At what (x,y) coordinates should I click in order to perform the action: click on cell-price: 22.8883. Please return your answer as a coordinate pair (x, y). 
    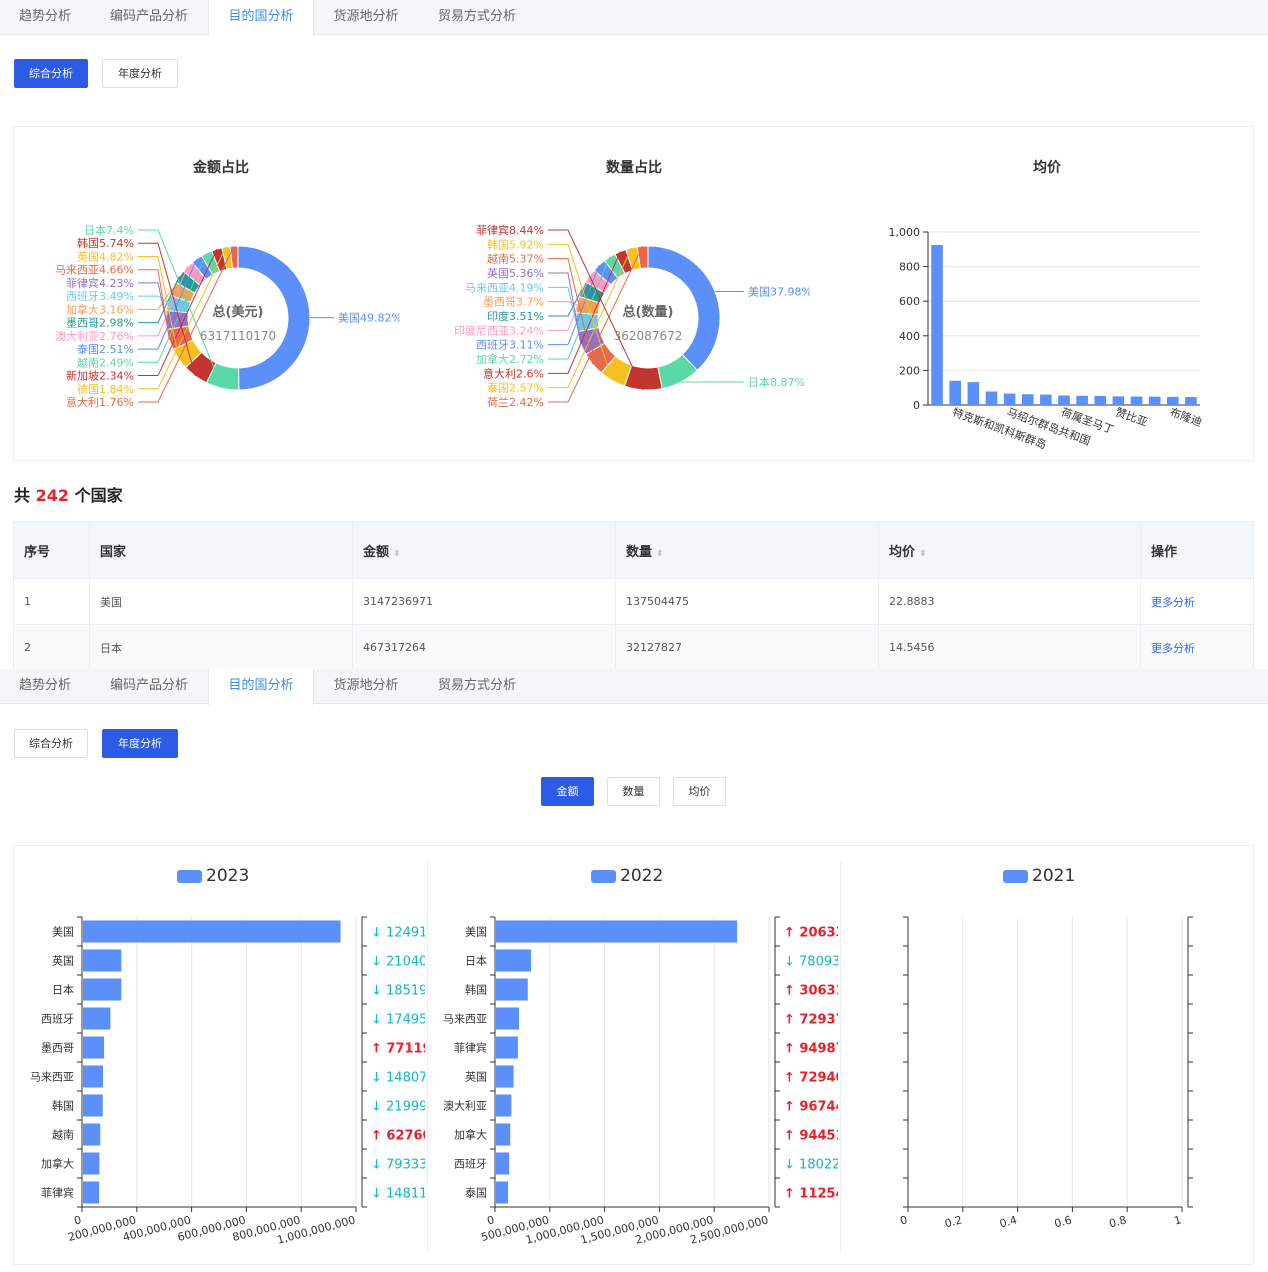
    Looking at the image, I should click on (1009, 601).